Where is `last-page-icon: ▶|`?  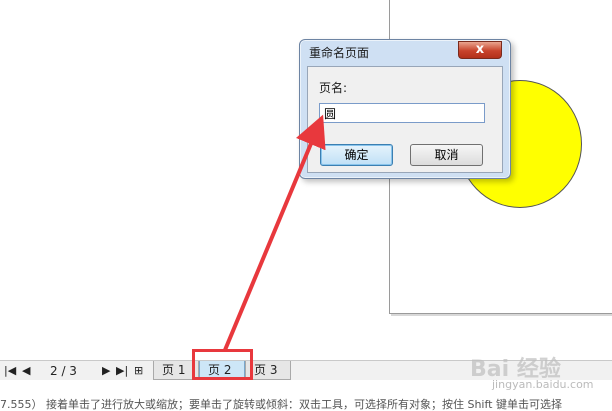 last-page-icon: ▶| is located at coordinates (122, 370).